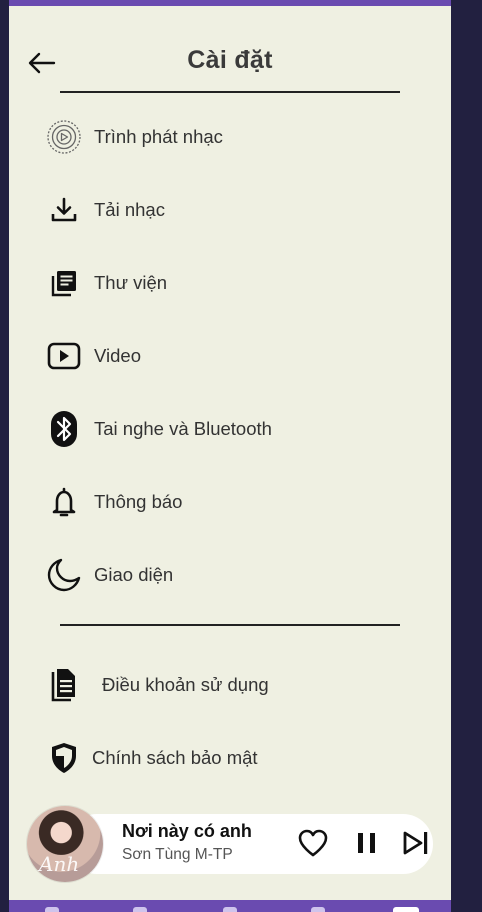 The height and width of the screenshot is (912, 482). Describe the element at coordinates (230, 906) in the screenshot. I see `bottom-nav-bar` at that location.